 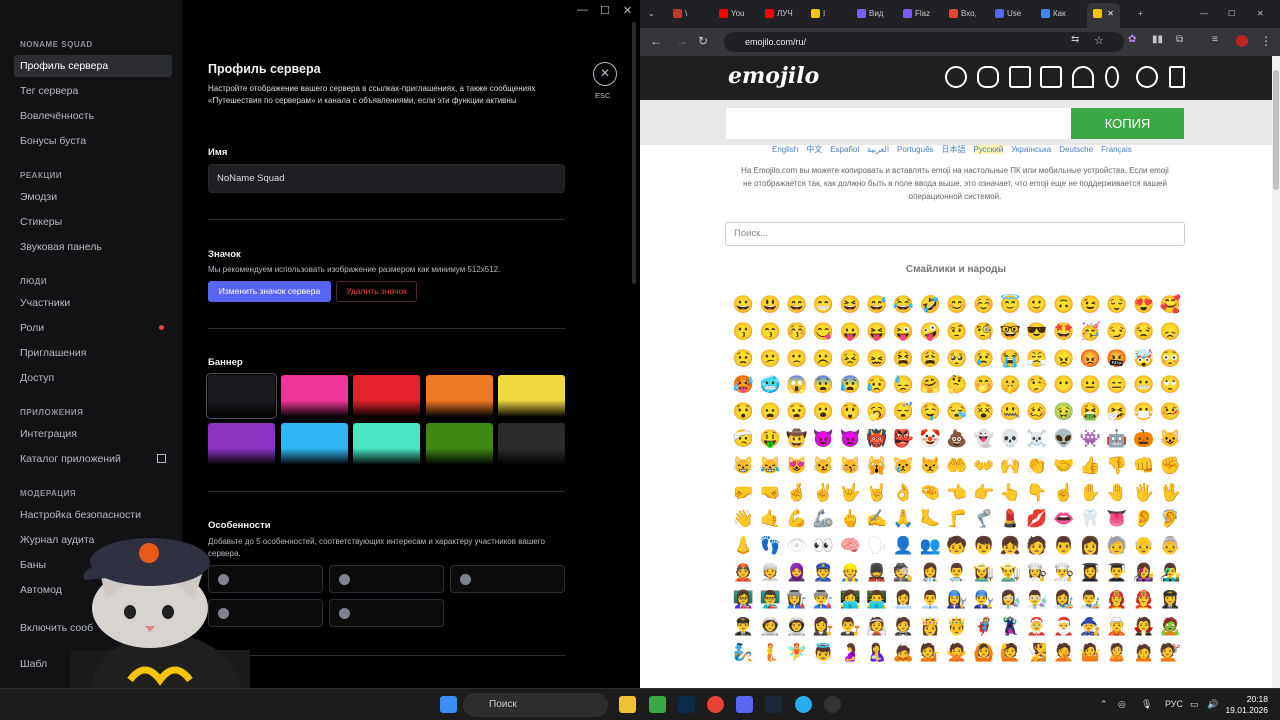 I want to click on emoji-button: 🥱, so click(x=876, y=412).